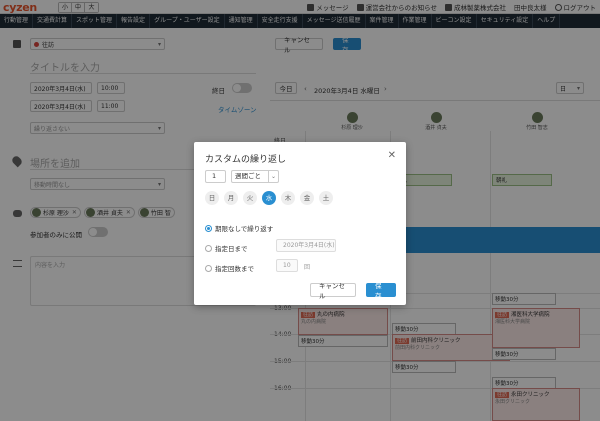 The width and height of the screenshot is (600, 421). What do you see at coordinates (333, 291) in the screenshot?
I see `dialog-cancel-button: キャンセル` at bounding box center [333, 291].